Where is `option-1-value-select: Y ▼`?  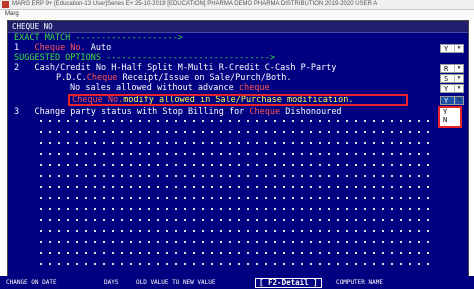
option-1-value-select: Y ▼ is located at coordinates (452, 48).